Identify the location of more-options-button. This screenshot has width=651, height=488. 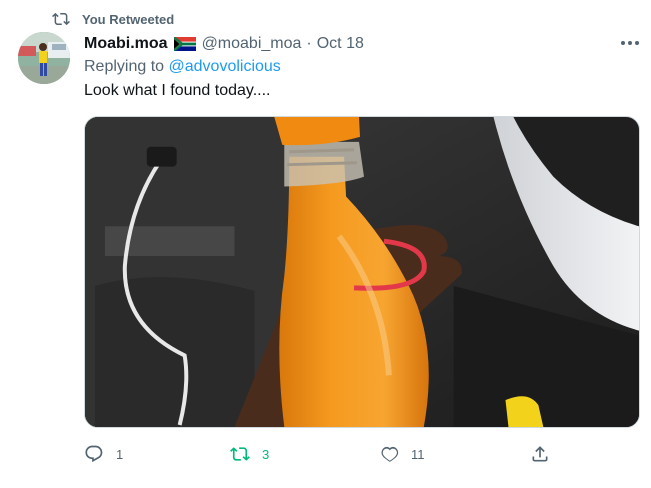
(630, 43).